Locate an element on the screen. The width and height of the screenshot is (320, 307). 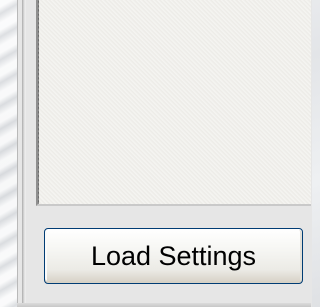
panel-divider is located at coordinates (24, 153).